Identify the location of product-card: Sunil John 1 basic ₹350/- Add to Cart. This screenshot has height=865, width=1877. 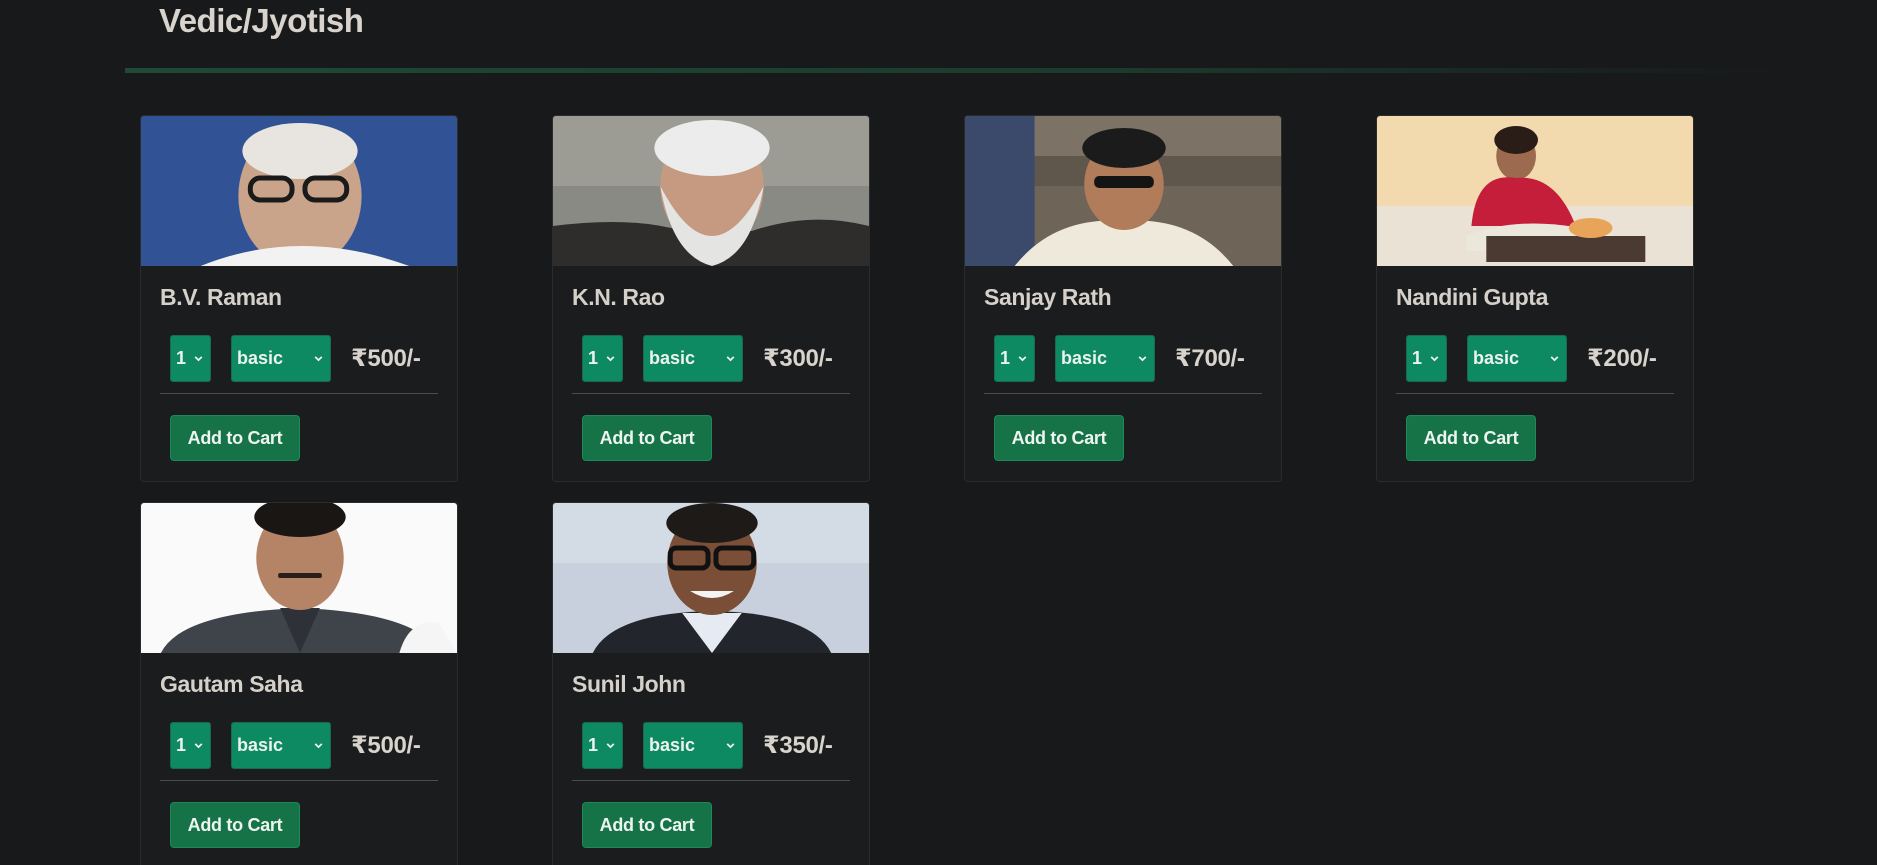
(711, 683).